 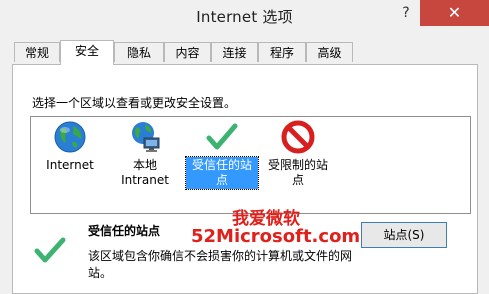 I want to click on sites-button: 站点(S), so click(x=404, y=235).